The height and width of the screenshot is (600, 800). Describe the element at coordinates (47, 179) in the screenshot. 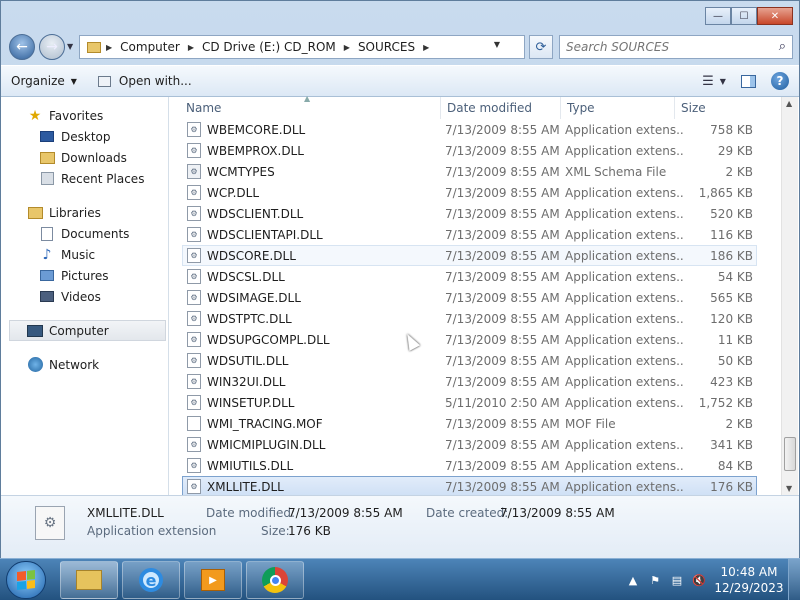

I see `recent-places-icon` at that location.